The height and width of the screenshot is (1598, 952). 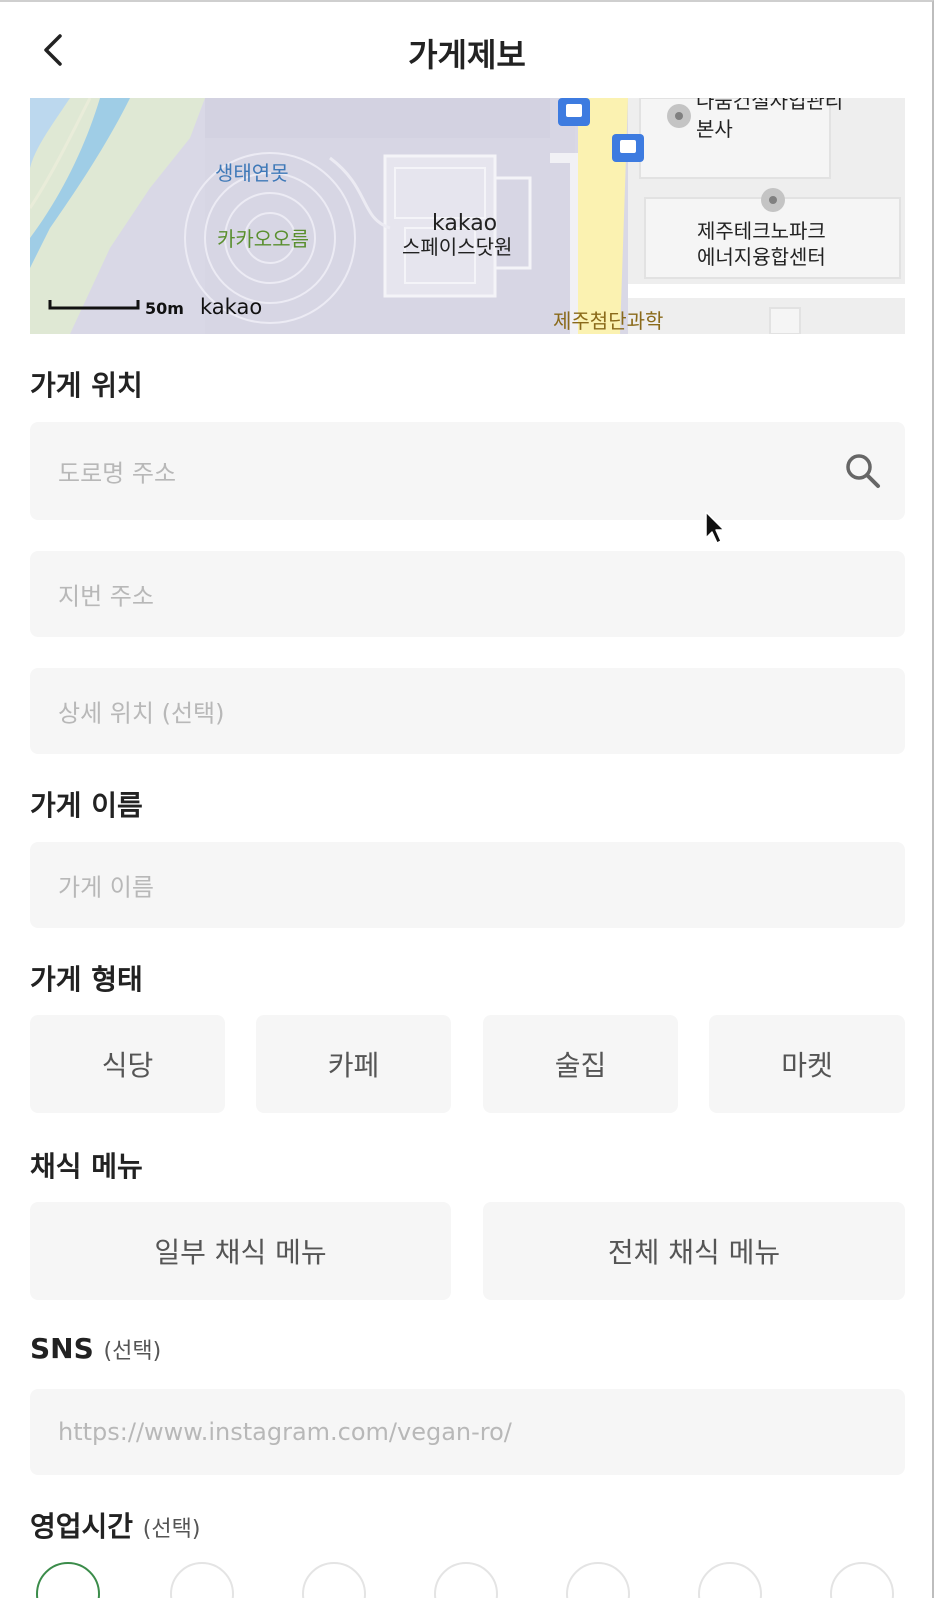 I want to click on store-name-input: 가게 이름, so click(x=467, y=885).